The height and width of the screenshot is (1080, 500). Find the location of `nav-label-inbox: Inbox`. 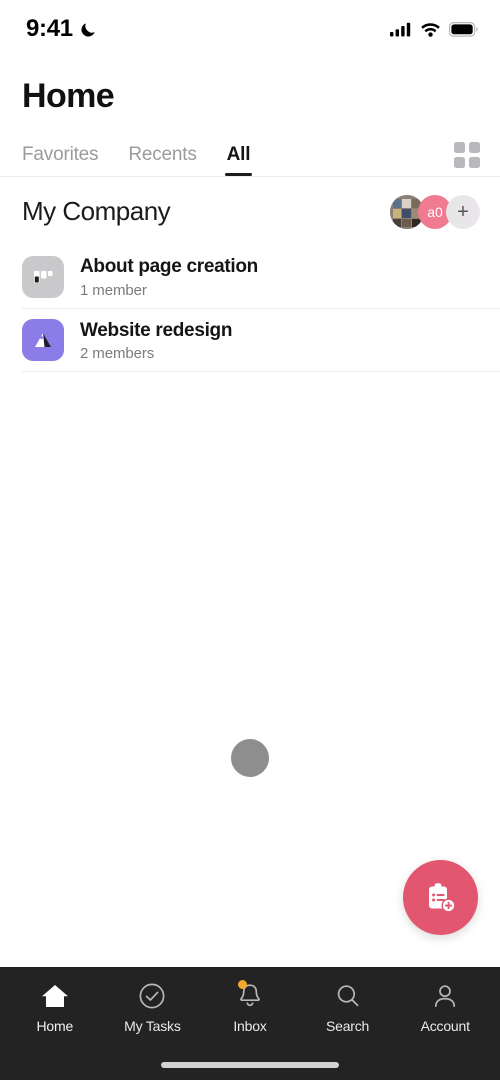

nav-label-inbox: Inbox is located at coordinates (250, 1026).